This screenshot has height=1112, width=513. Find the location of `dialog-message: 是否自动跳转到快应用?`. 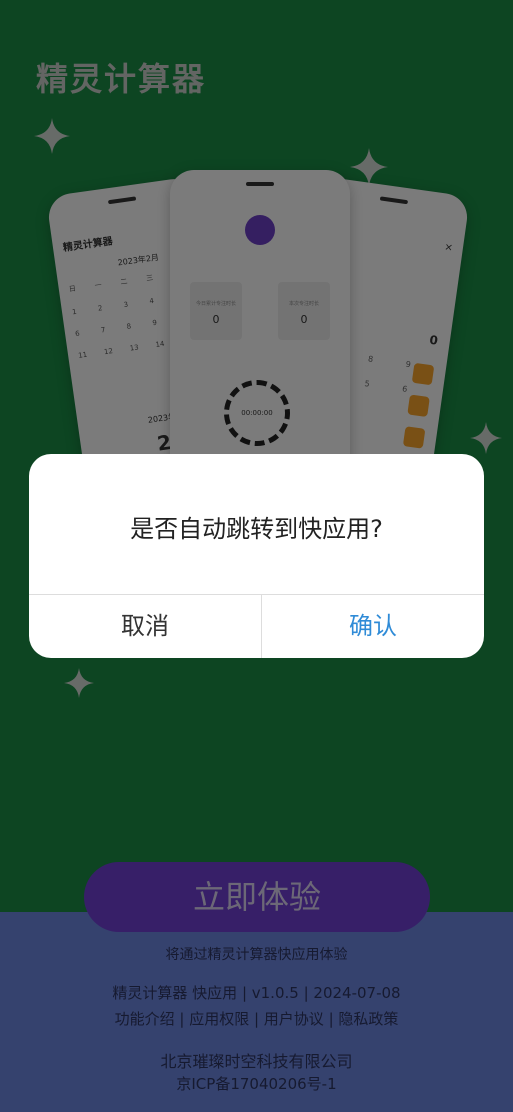

dialog-message: 是否自动跳转到快应用? is located at coordinates (256, 529).